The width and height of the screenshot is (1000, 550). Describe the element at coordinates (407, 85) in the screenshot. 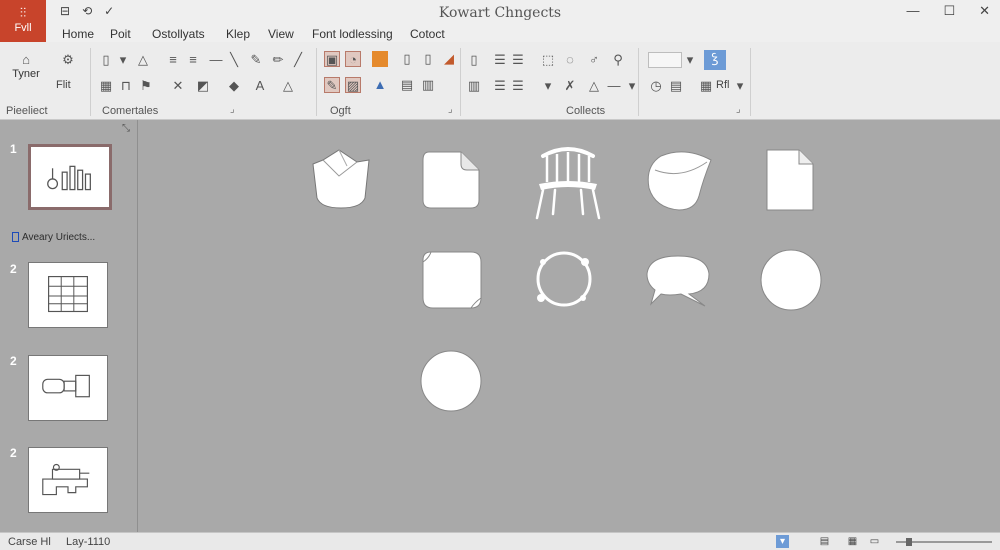

I see `document-stack-icon: ▤` at that location.